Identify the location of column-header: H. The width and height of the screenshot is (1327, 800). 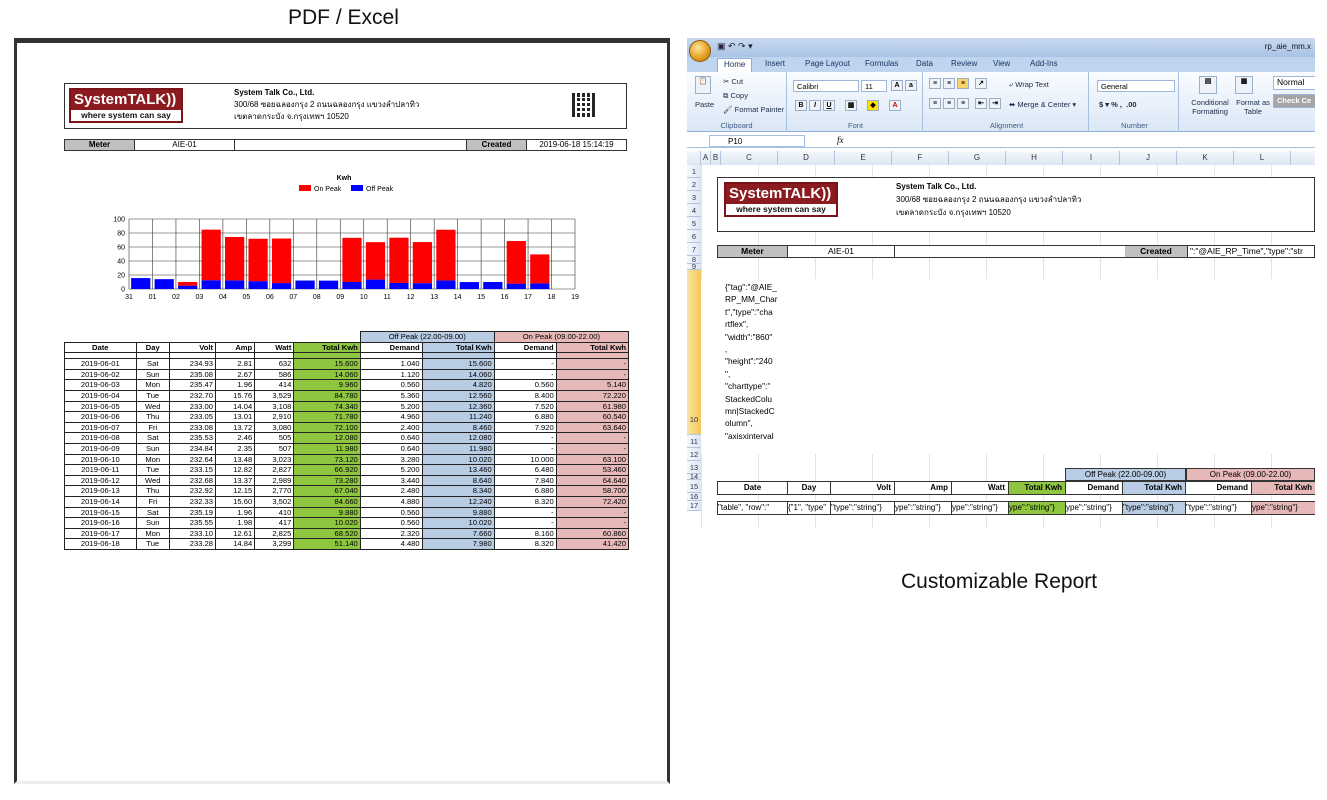
(1034, 158).